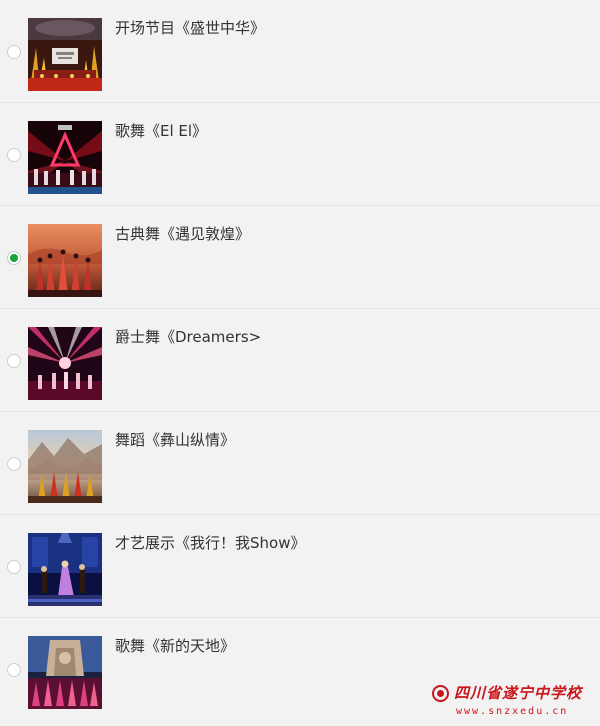 This screenshot has height=726, width=600. What do you see at coordinates (65, 672) in the screenshot?
I see `song-dance-thumbnail` at bounding box center [65, 672].